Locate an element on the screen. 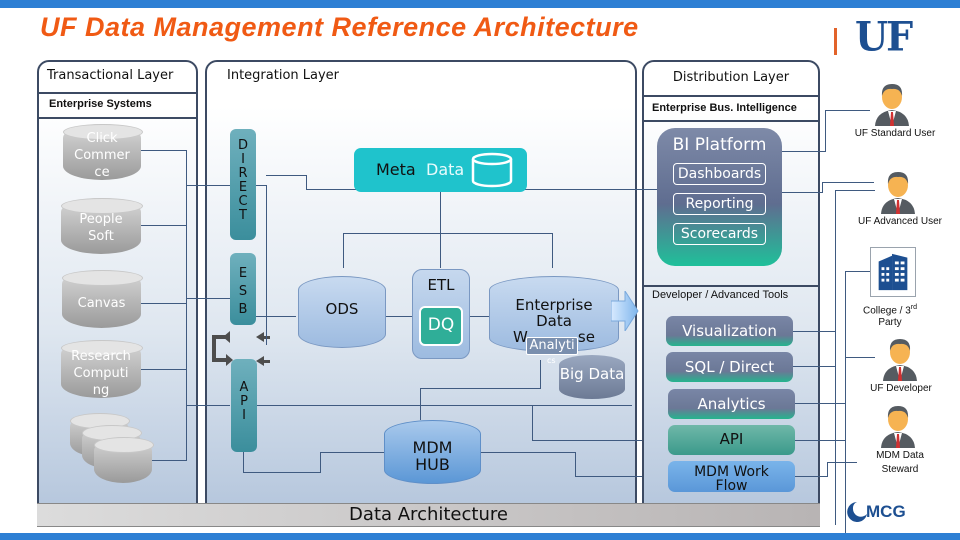  college-label: College / 3 is located at coordinates (886, 311).